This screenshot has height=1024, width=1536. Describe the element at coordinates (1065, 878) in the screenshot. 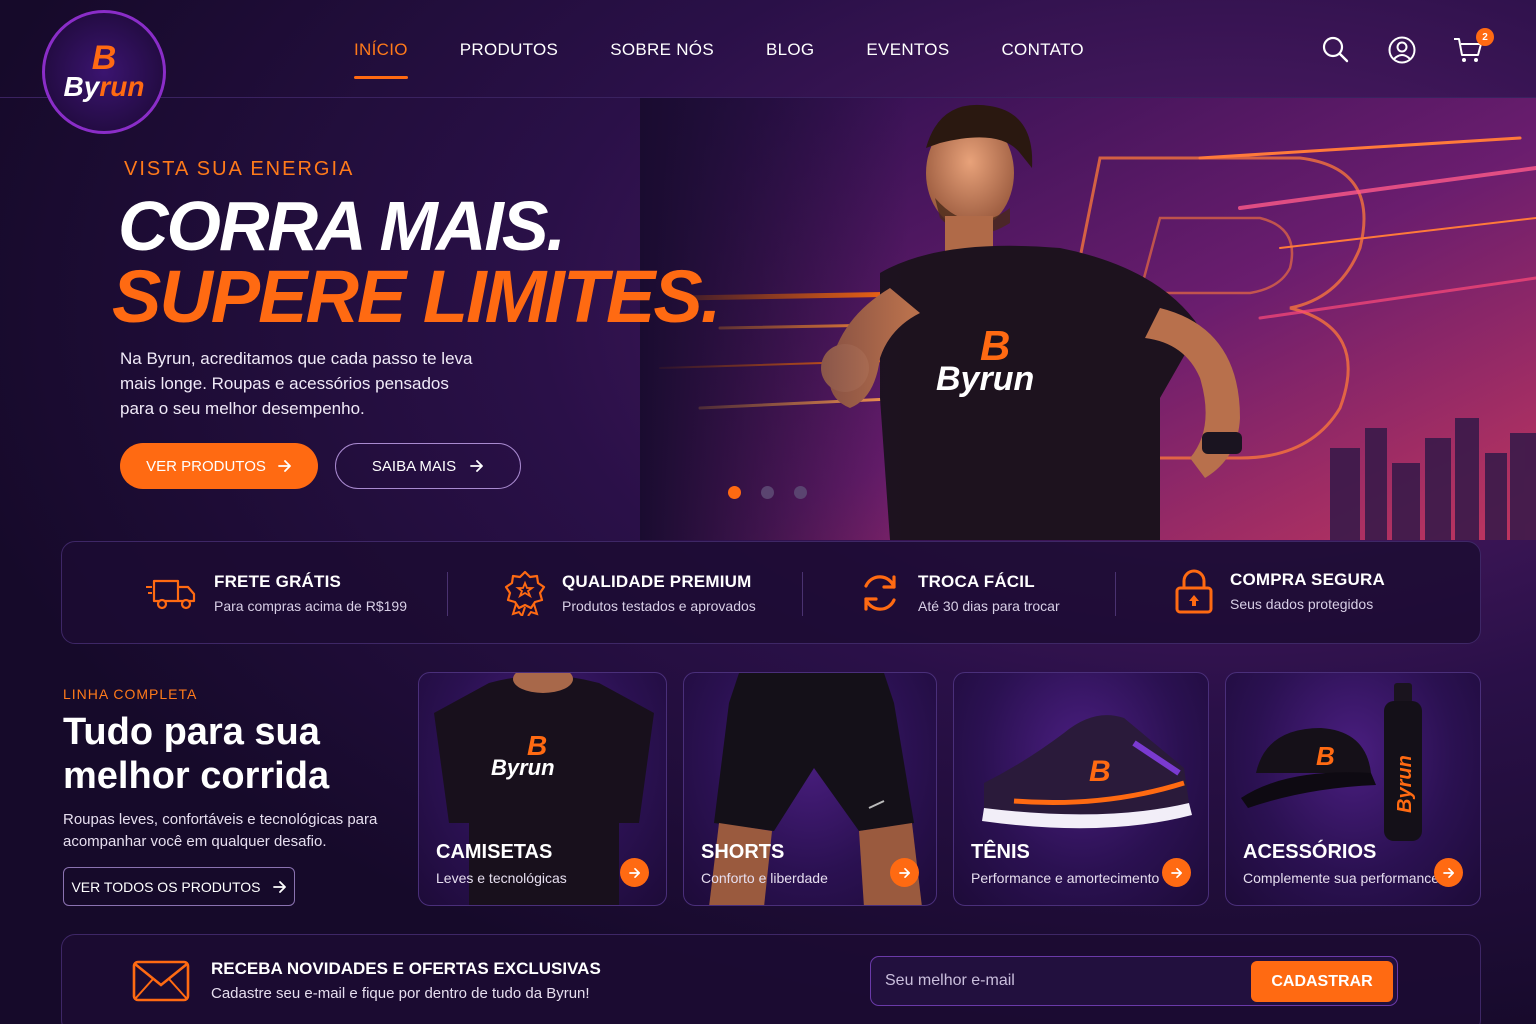

I see `category-subtitle: Performance e amortecimento` at that location.